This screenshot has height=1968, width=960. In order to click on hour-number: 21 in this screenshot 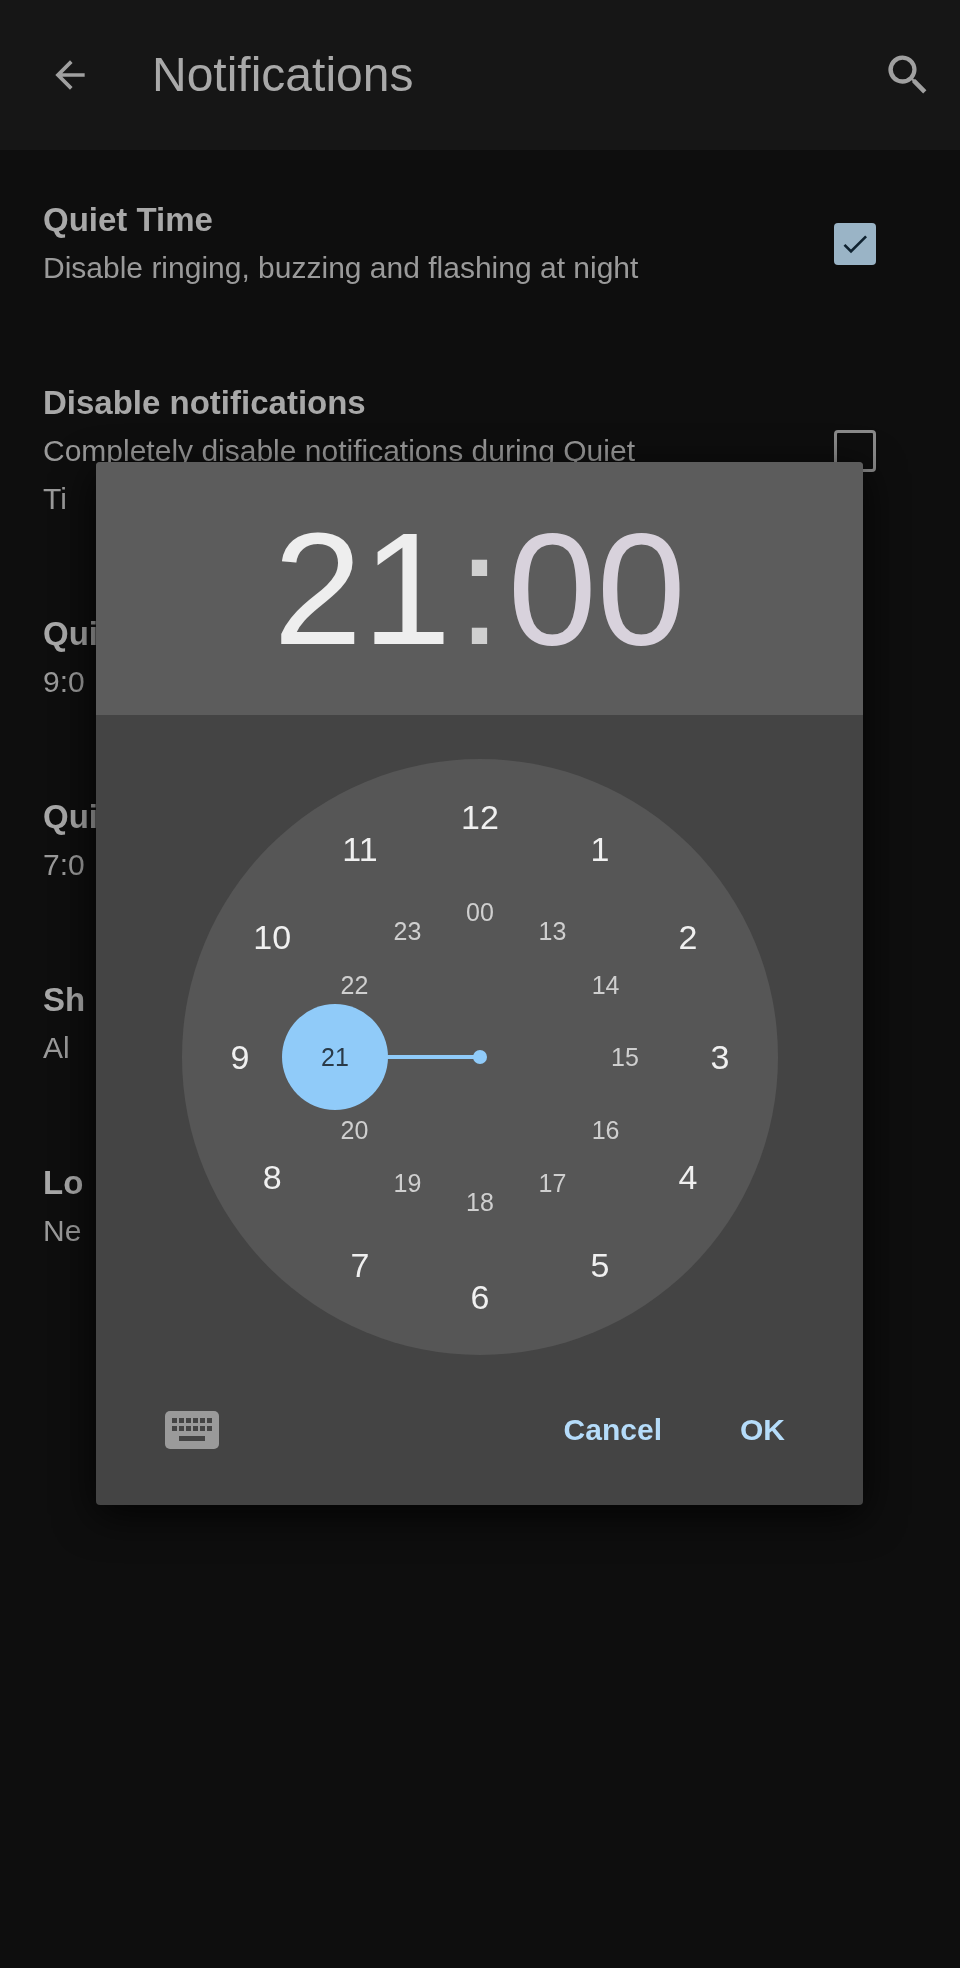, I will do `click(334, 1057)`.